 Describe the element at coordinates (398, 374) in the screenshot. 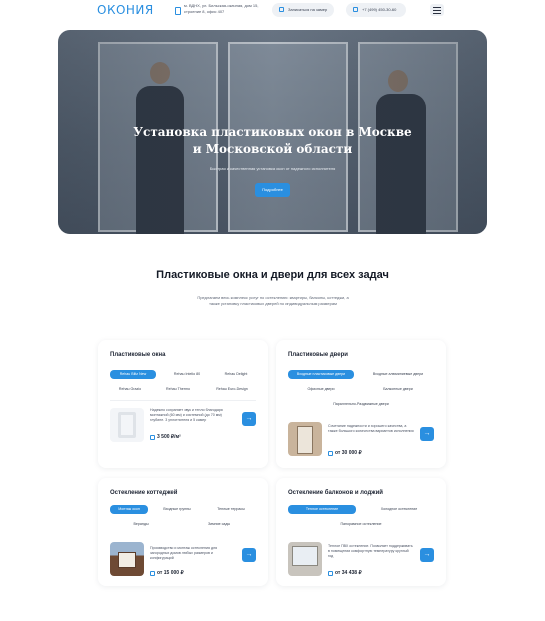

I see `chip-aluminium-entrance-doors: Входные алюминиевые двери` at that location.